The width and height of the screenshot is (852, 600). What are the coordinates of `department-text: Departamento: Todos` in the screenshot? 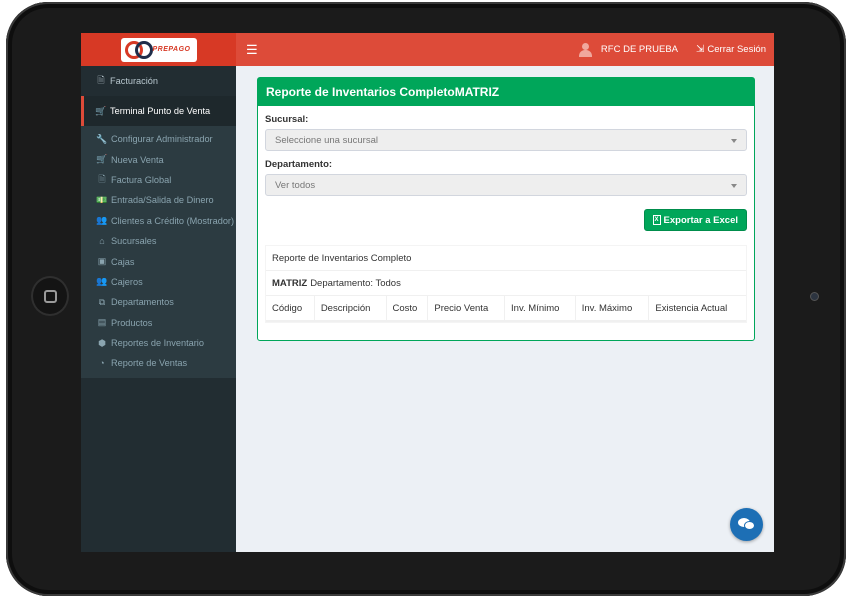 It's located at (355, 283).